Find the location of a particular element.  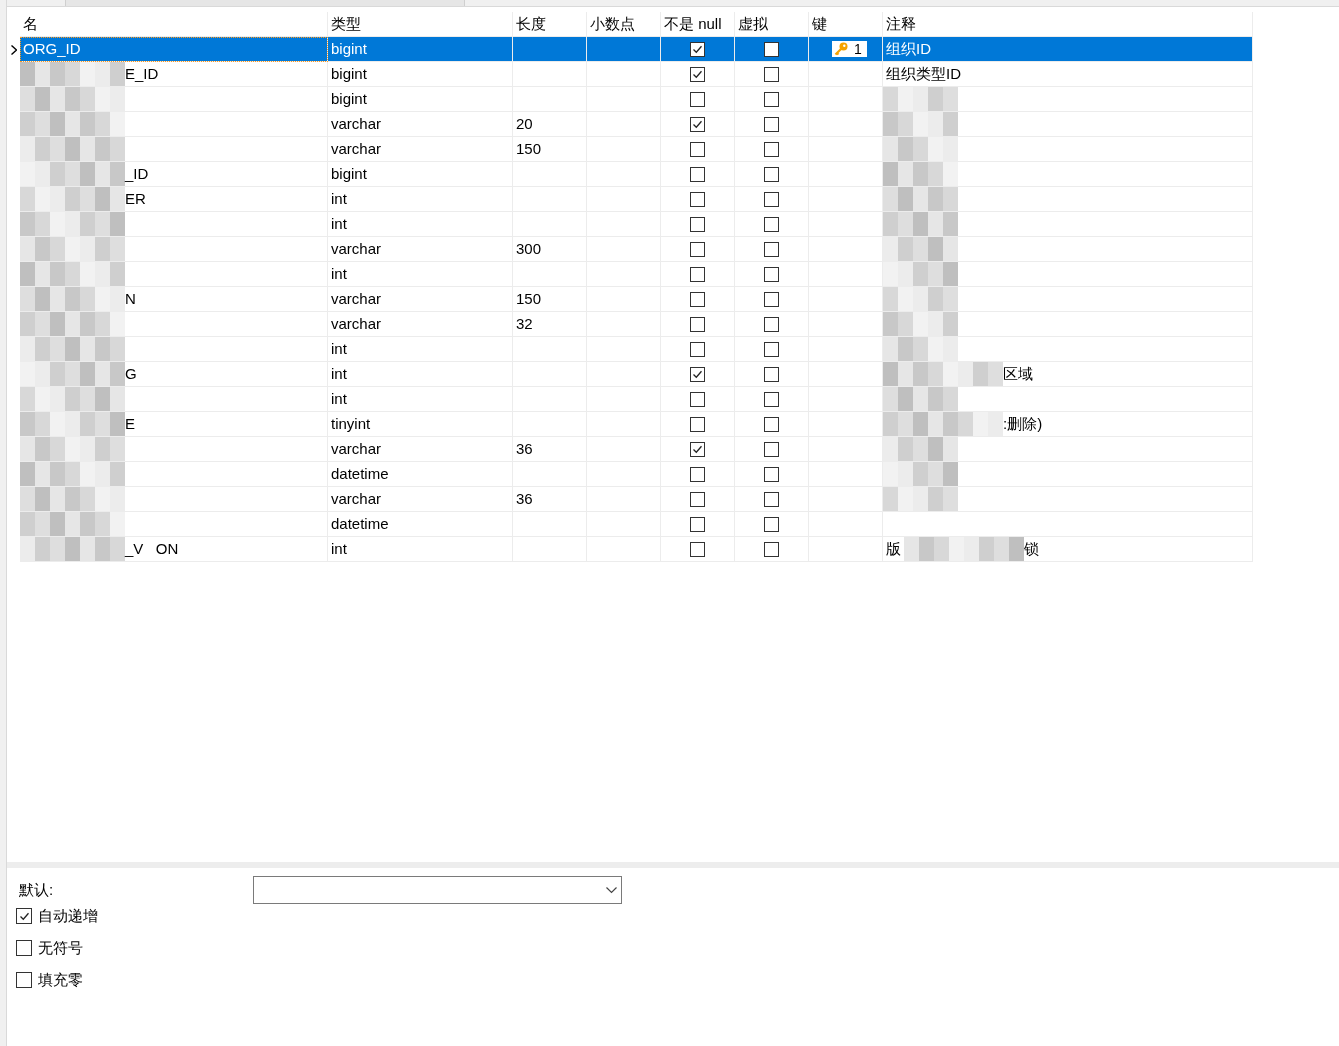

length-cell-text: 20 is located at coordinates (524, 123).